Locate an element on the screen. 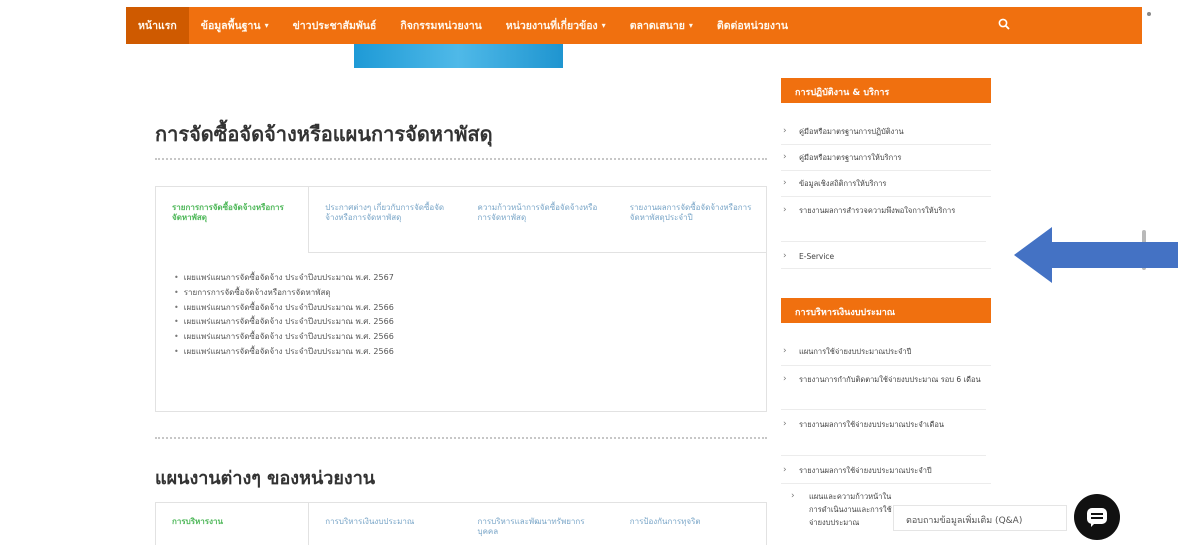 The width and height of the screenshot is (1181, 545). sidebar-item-service-manual: คู่มือหรือมาตรฐานการให้บริการ is located at coordinates (886, 158).